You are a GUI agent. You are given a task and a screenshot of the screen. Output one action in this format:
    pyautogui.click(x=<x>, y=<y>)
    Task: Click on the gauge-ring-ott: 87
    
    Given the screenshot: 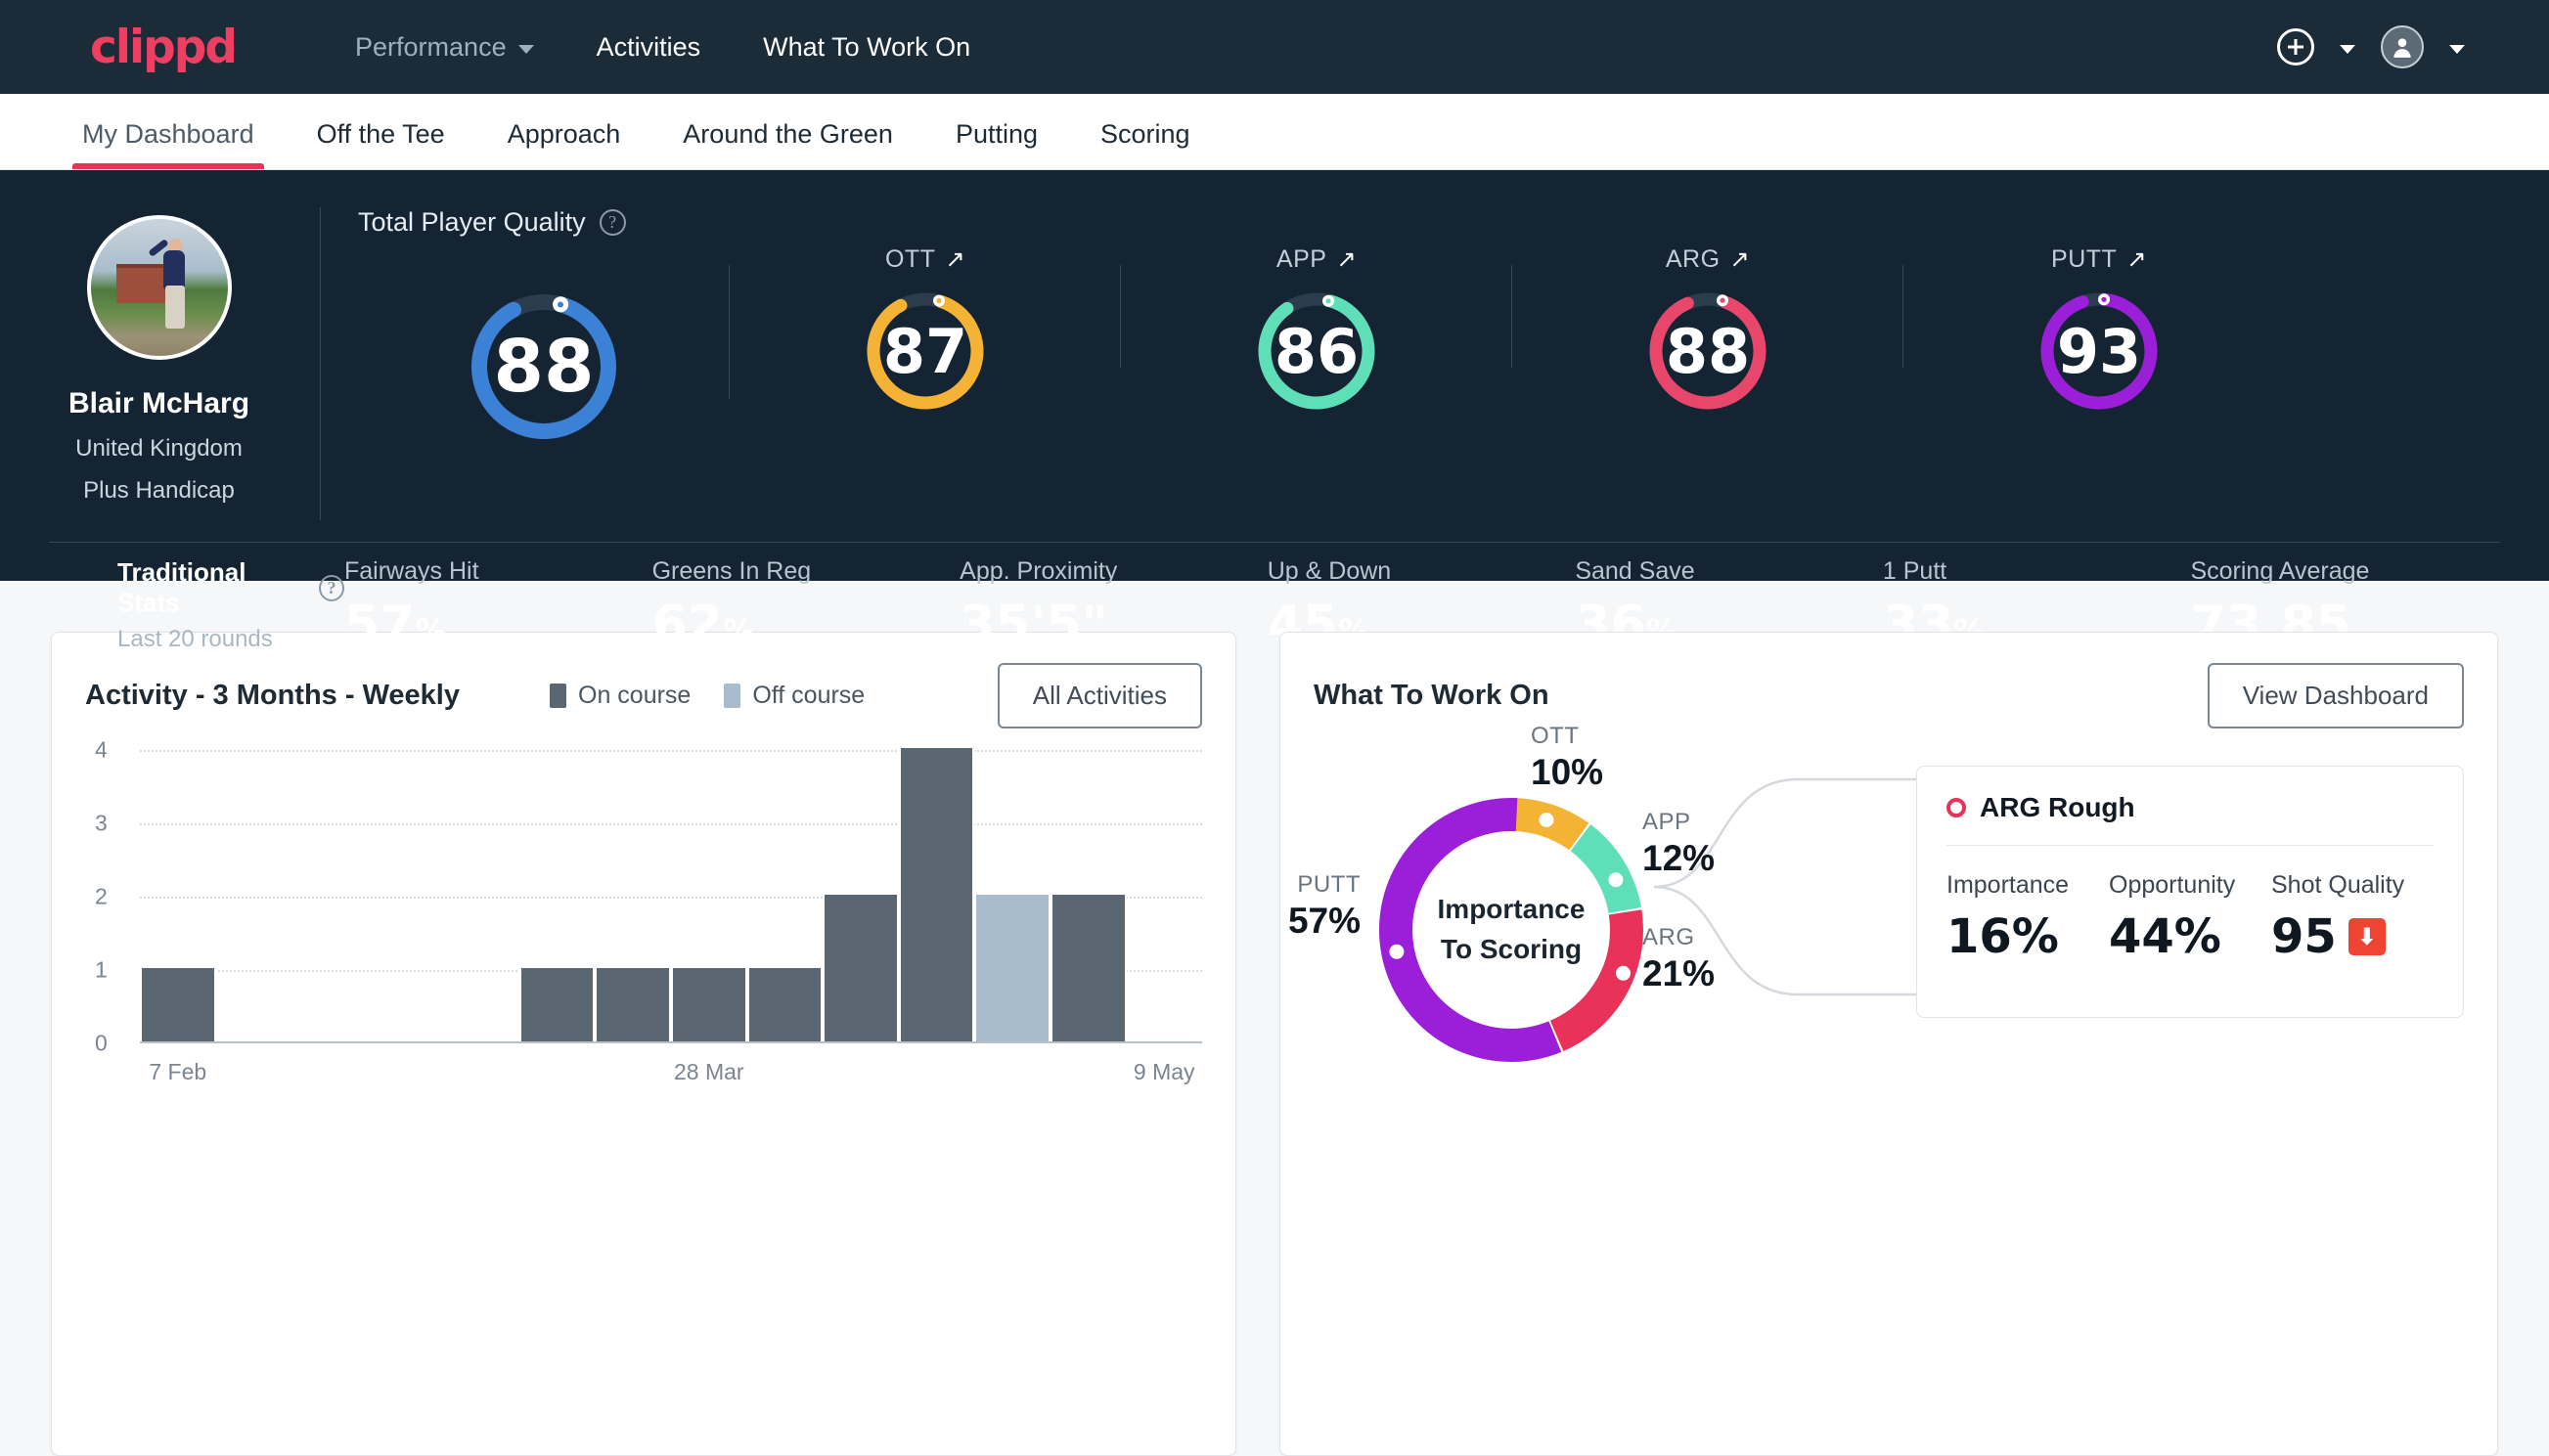 What is the action you would take?
    pyautogui.click(x=926, y=351)
    